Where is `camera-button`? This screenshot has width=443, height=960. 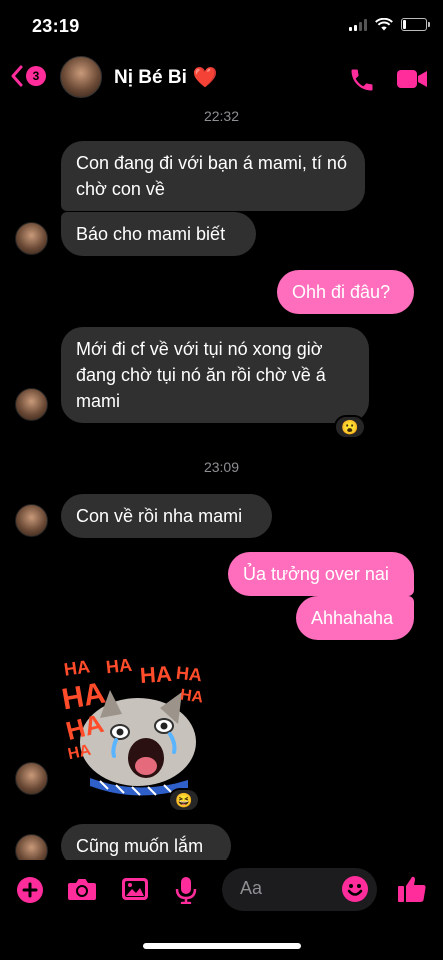
camera-button is located at coordinates (82, 891).